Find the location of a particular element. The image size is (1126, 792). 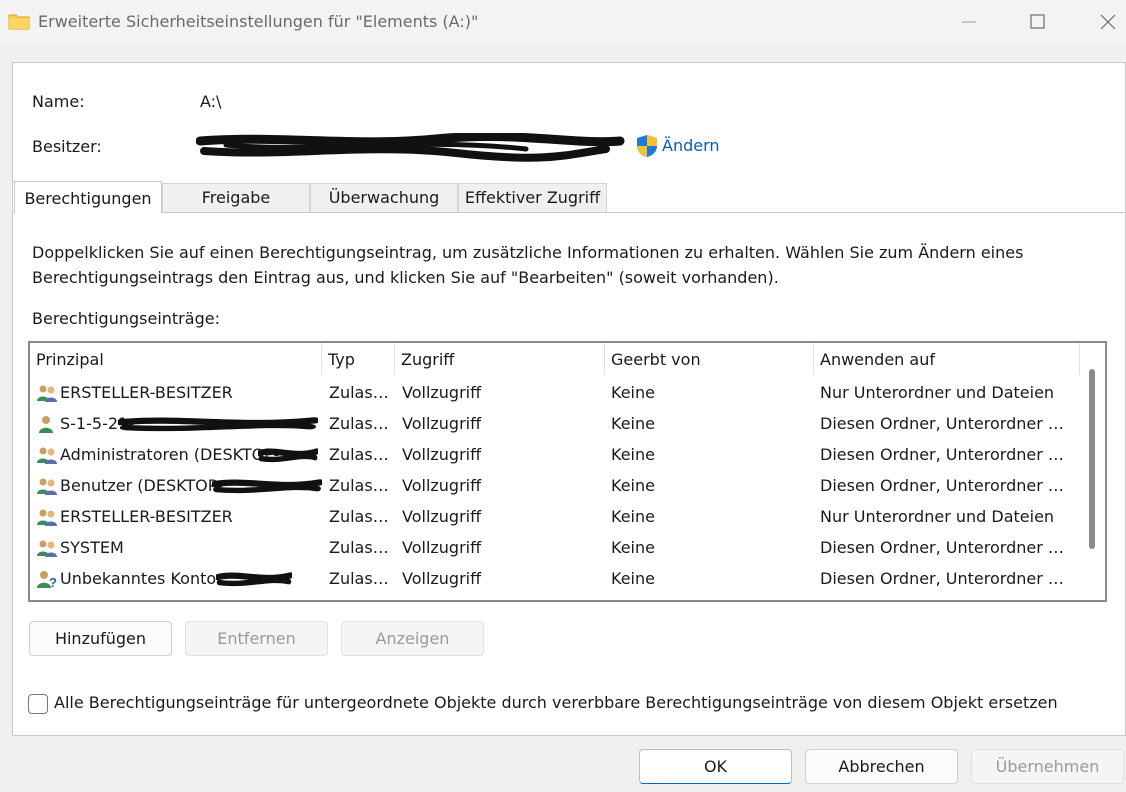

name-value: A:\ is located at coordinates (211, 101).